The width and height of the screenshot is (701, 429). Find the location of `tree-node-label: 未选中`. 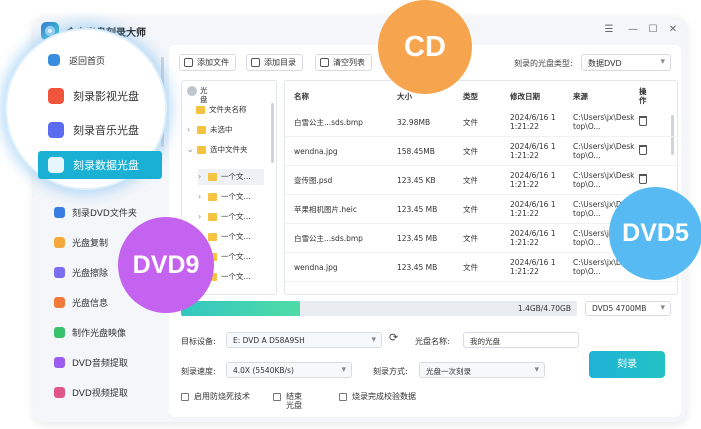

tree-node-label: 未选中 is located at coordinates (221, 129).